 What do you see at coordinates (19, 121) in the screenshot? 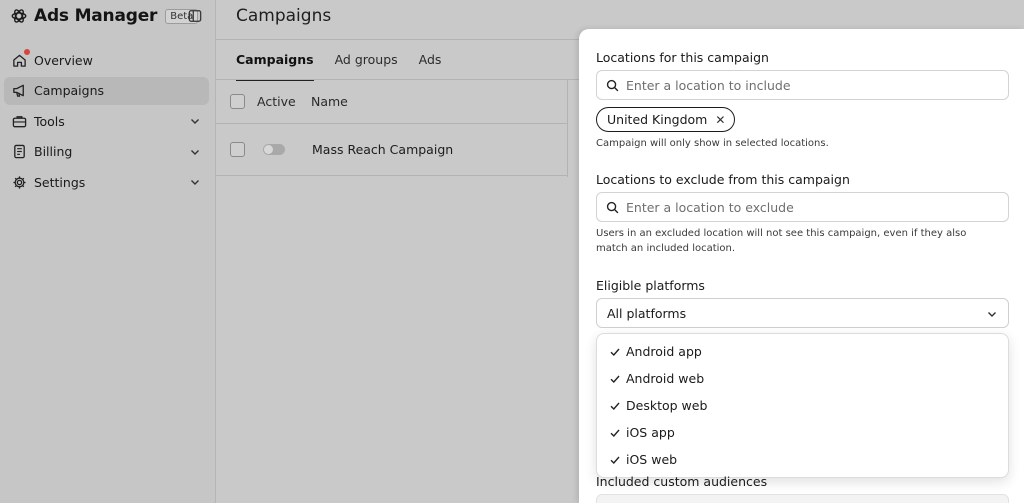
I see `briefcase-icon` at bounding box center [19, 121].